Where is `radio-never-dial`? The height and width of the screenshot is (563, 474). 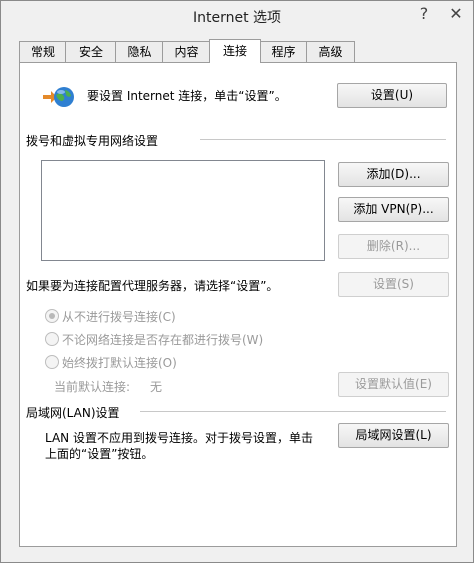 radio-never-dial is located at coordinates (52, 316).